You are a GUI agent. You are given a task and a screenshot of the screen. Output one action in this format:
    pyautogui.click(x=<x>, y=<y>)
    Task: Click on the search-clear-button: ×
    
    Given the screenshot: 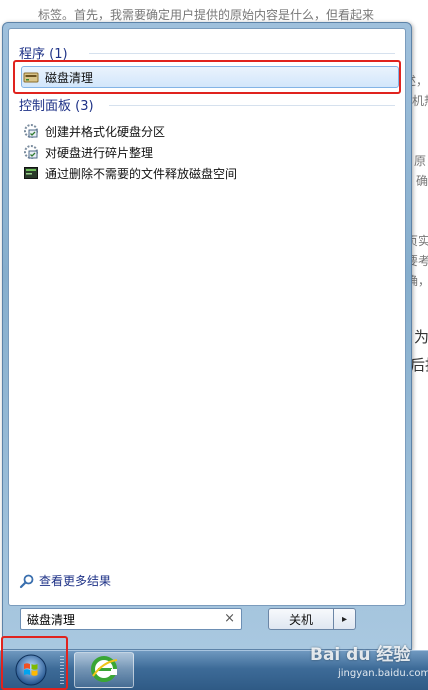 What is the action you would take?
    pyautogui.click(x=229, y=618)
    